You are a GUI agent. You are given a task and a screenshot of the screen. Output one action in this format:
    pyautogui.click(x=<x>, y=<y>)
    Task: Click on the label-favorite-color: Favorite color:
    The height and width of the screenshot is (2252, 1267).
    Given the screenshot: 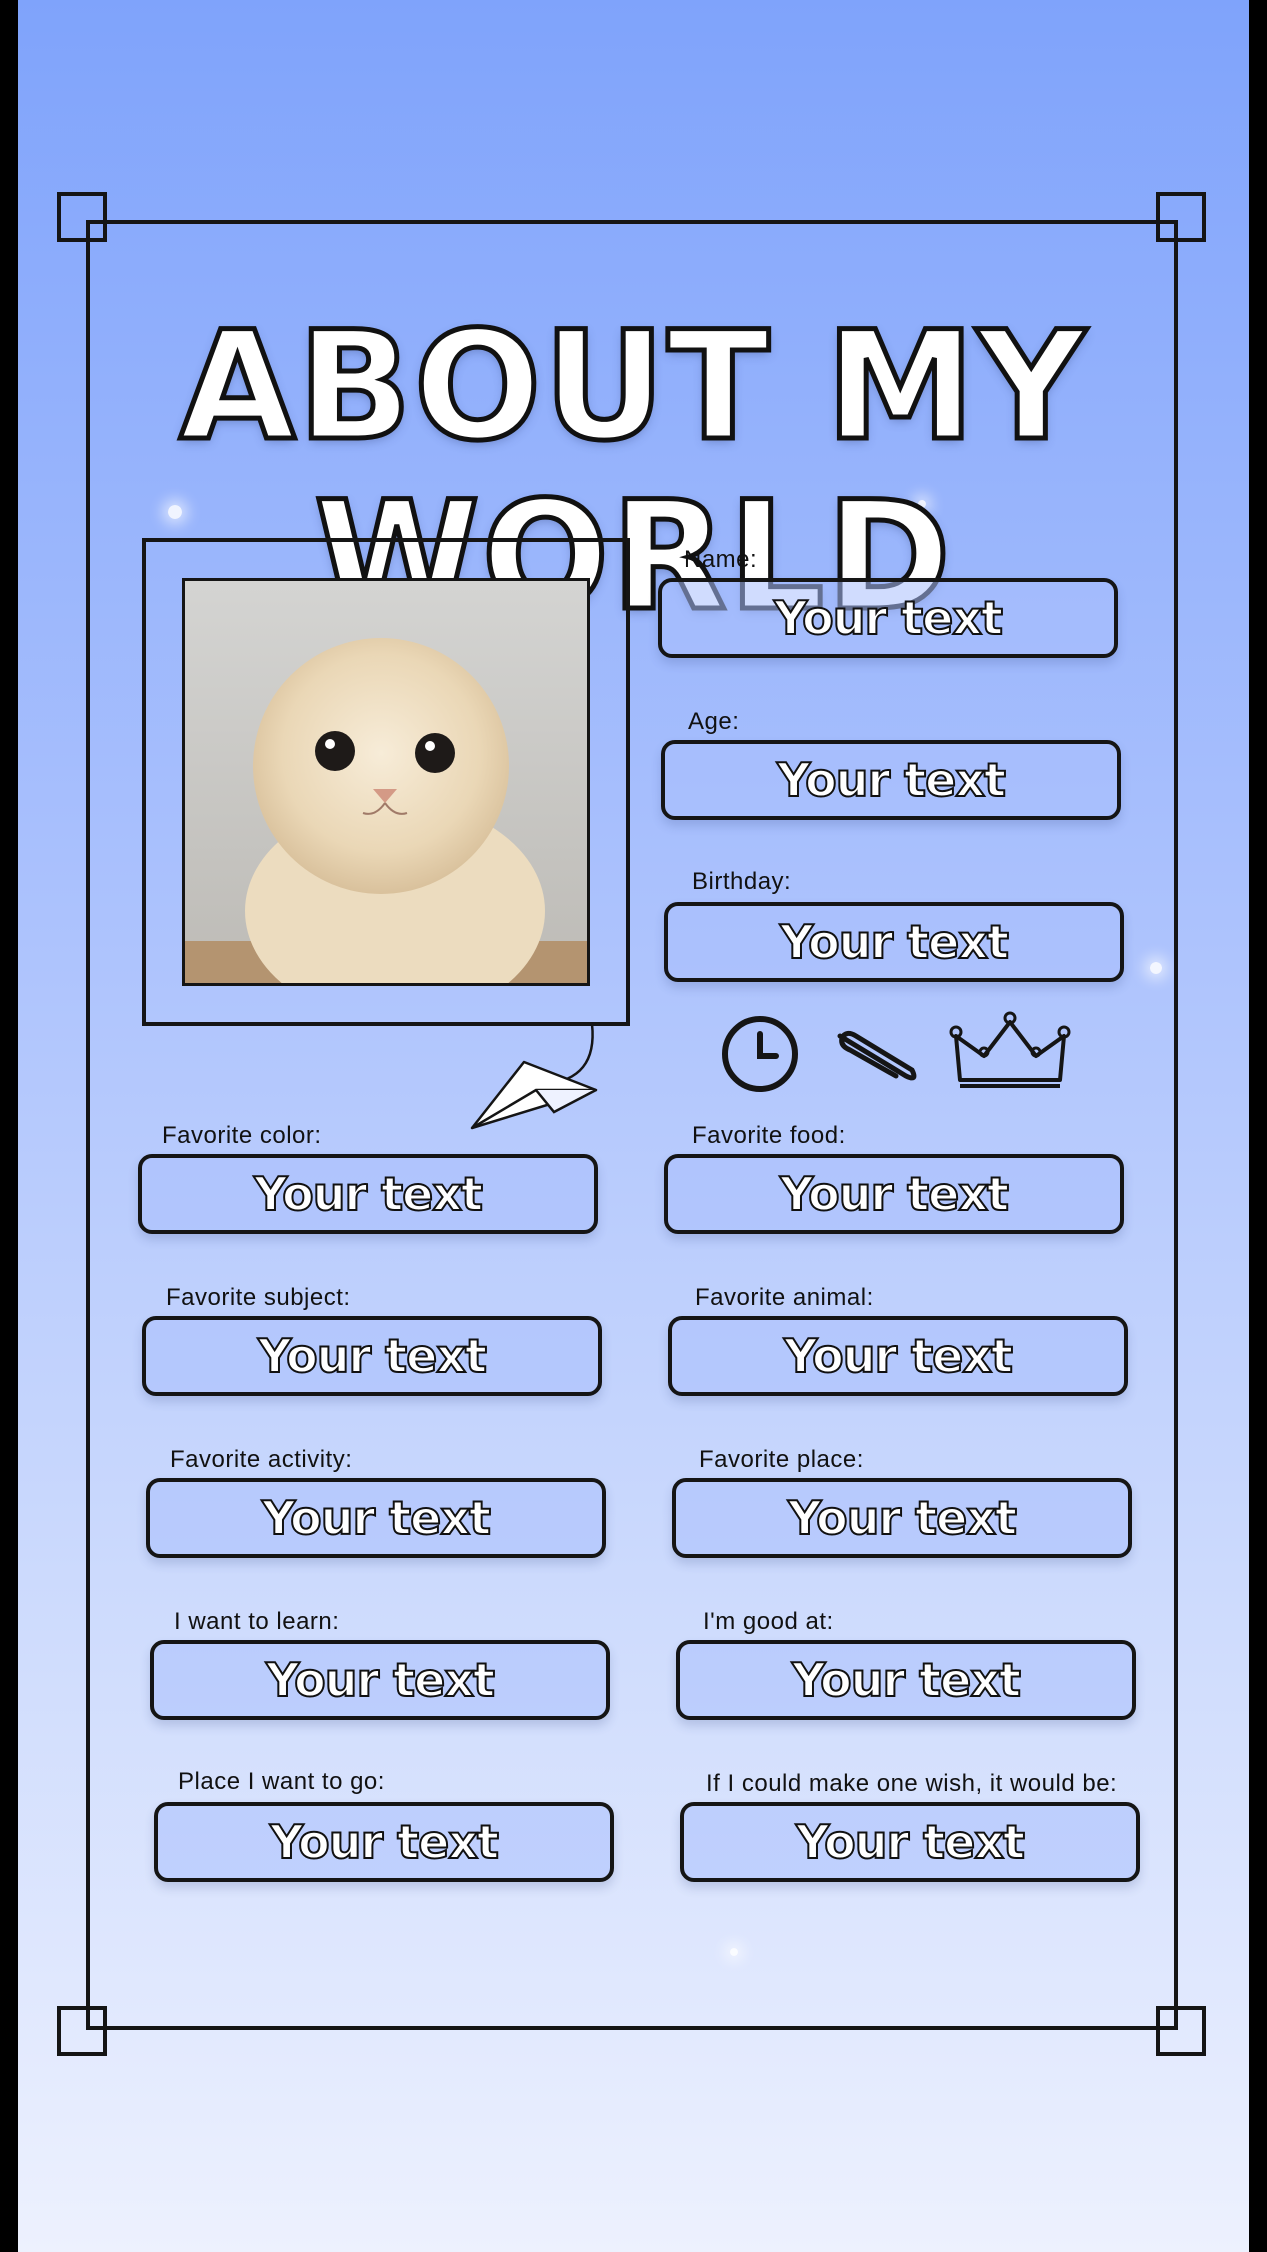 What is the action you would take?
    pyautogui.click(x=242, y=1135)
    